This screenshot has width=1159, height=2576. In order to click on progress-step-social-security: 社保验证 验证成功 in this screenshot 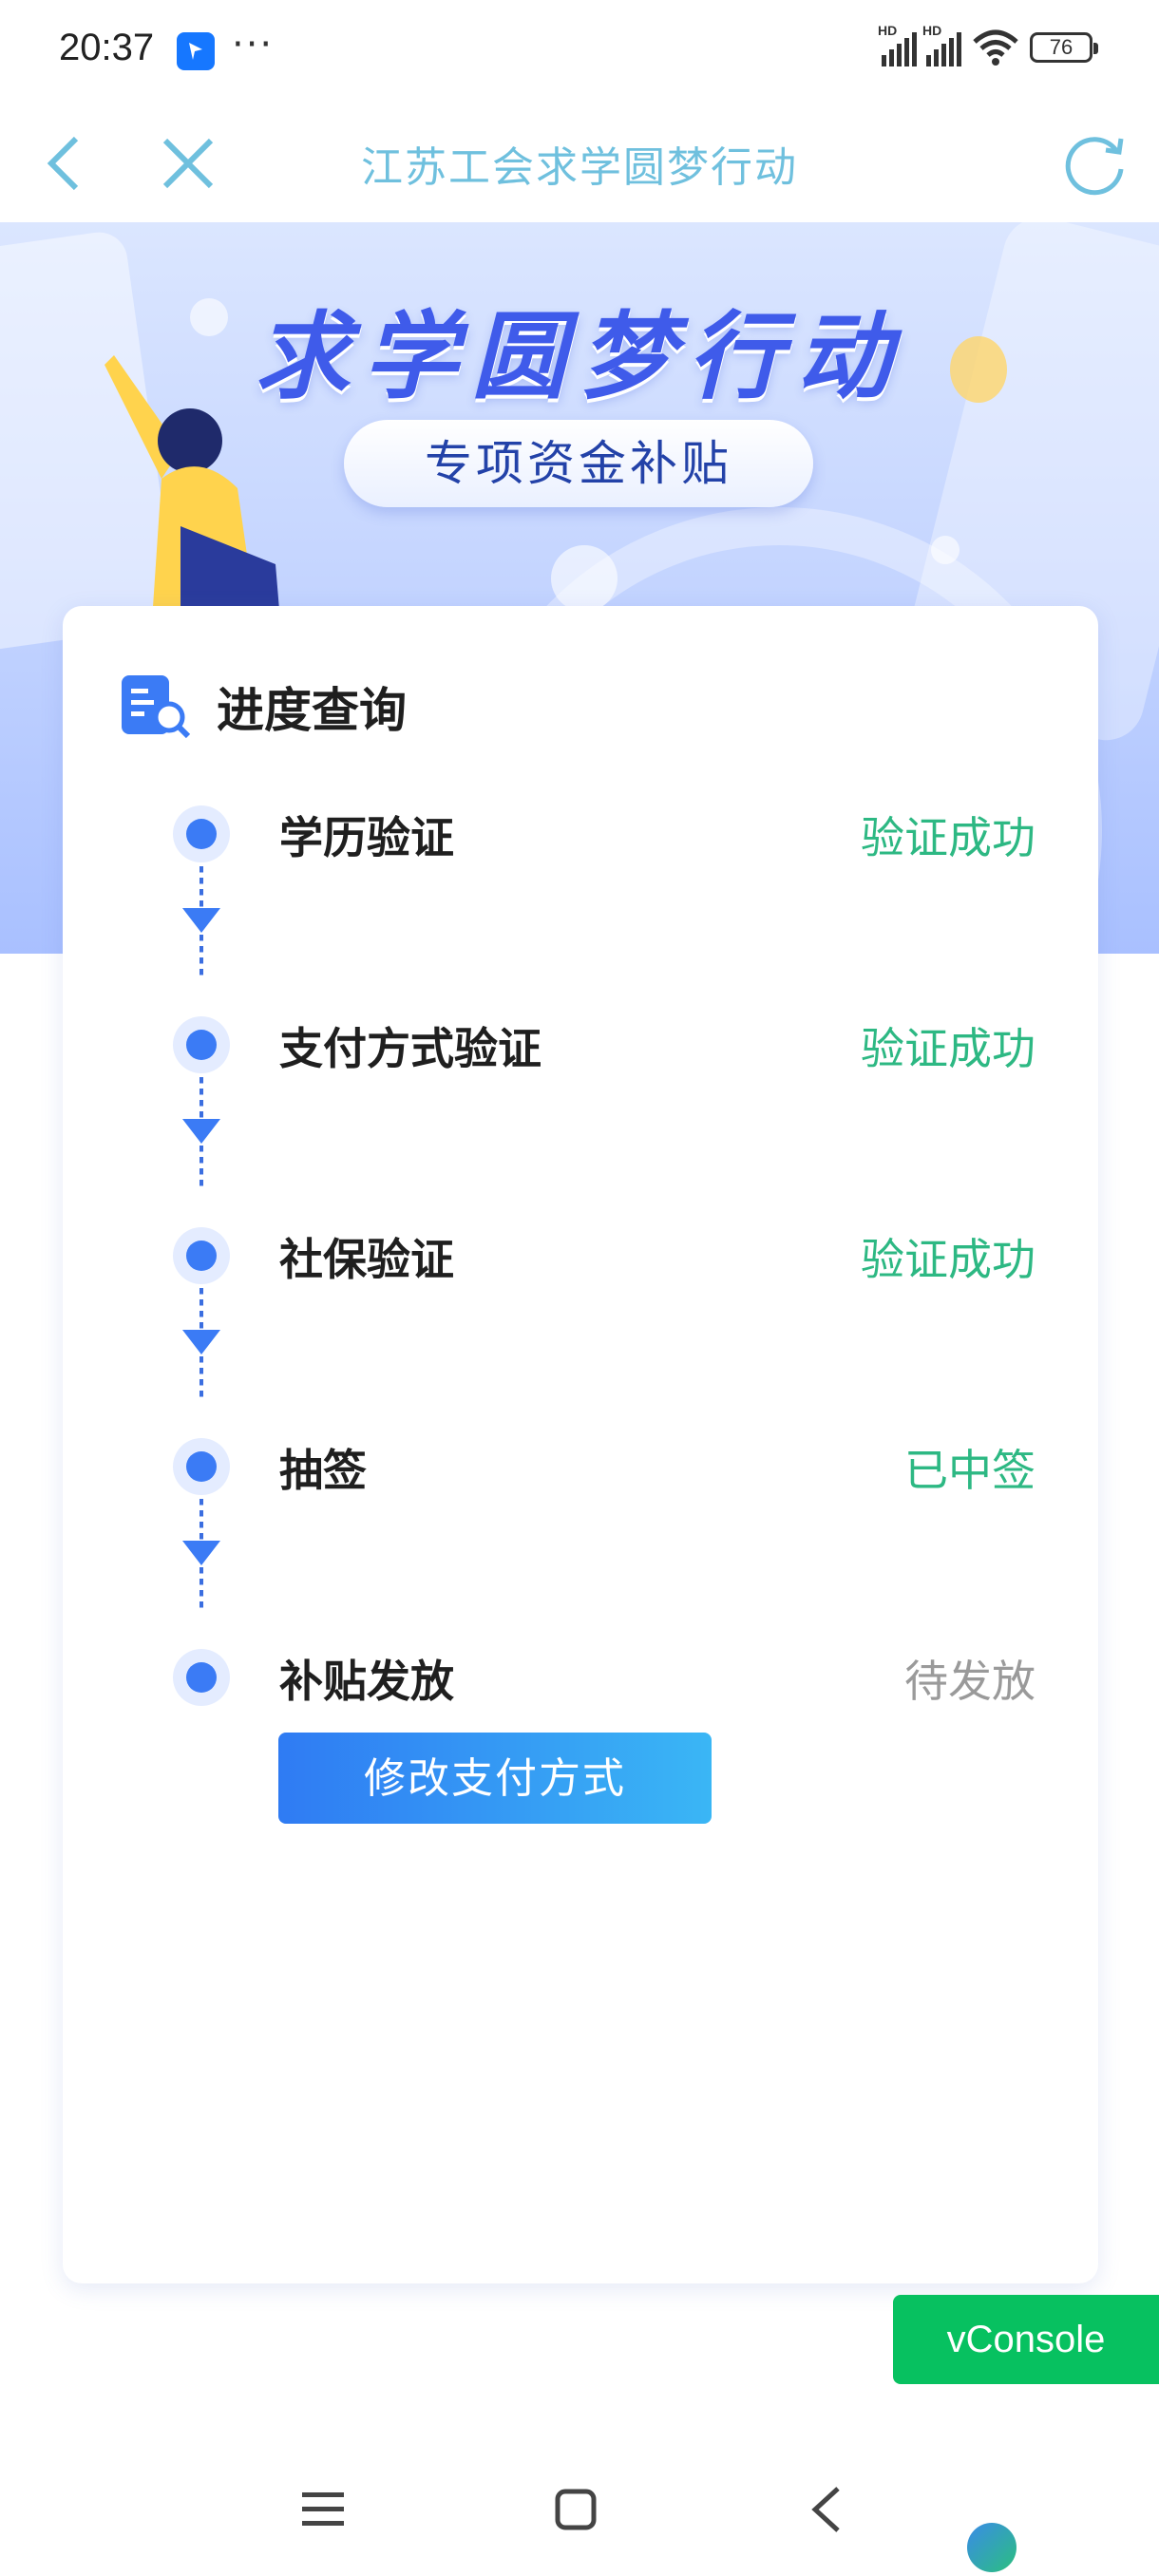, I will do `click(580, 1256)`.